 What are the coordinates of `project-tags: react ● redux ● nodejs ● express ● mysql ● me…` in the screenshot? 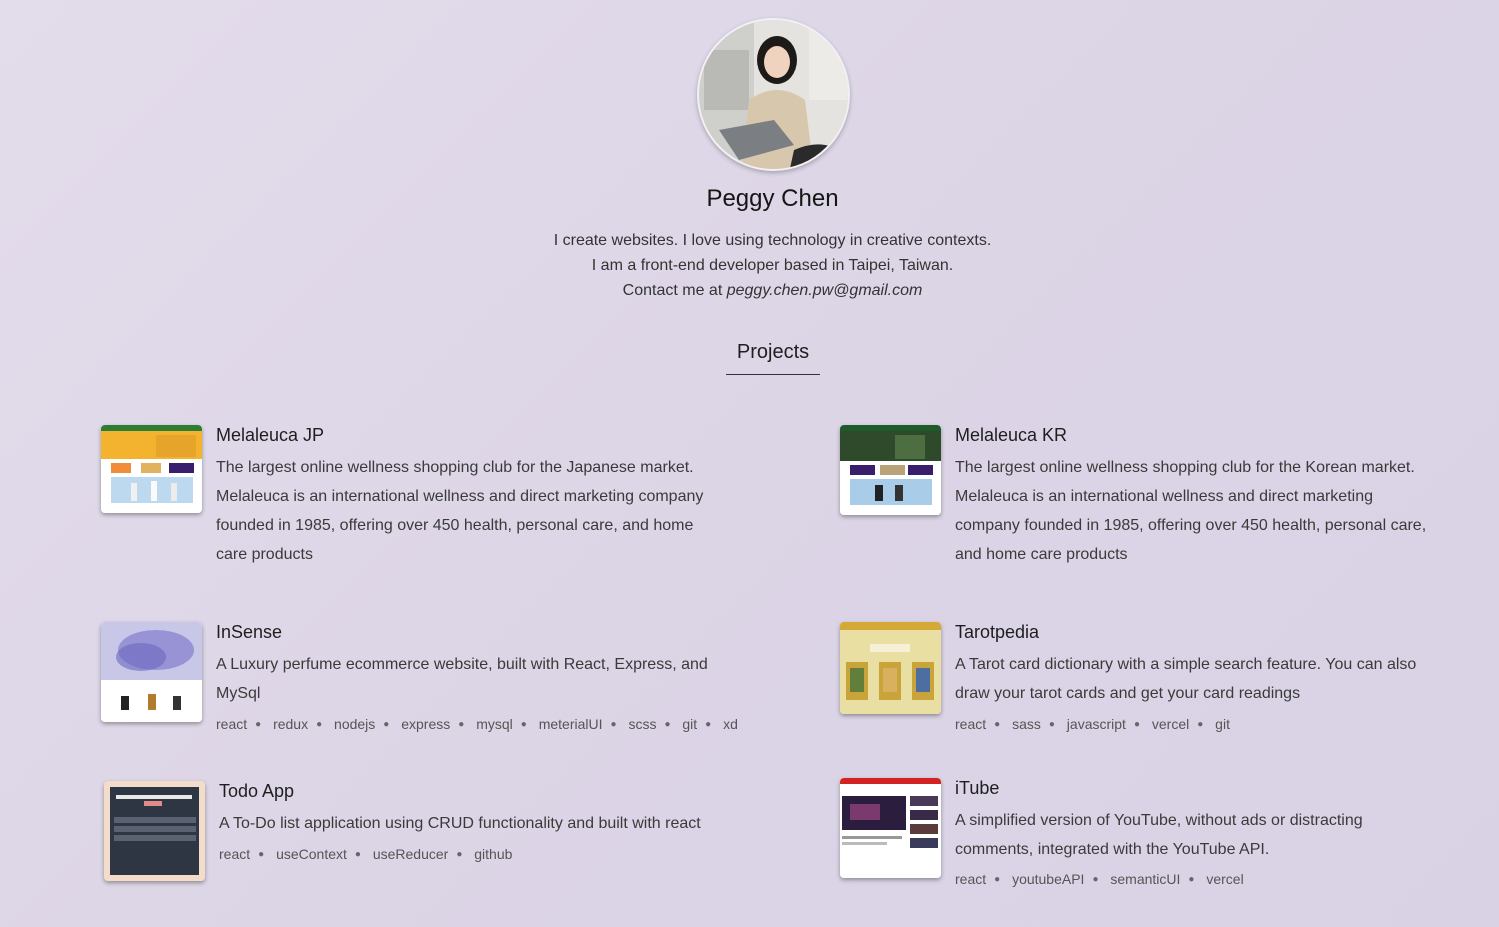 It's located at (477, 724).